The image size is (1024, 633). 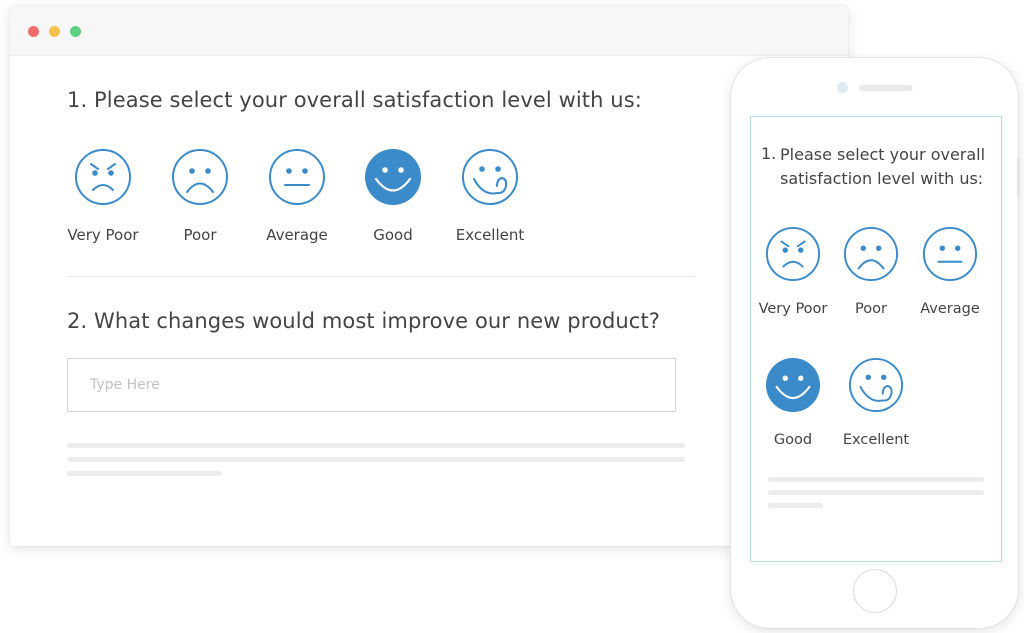 I want to click on rating-label: Poor, so click(x=200, y=235).